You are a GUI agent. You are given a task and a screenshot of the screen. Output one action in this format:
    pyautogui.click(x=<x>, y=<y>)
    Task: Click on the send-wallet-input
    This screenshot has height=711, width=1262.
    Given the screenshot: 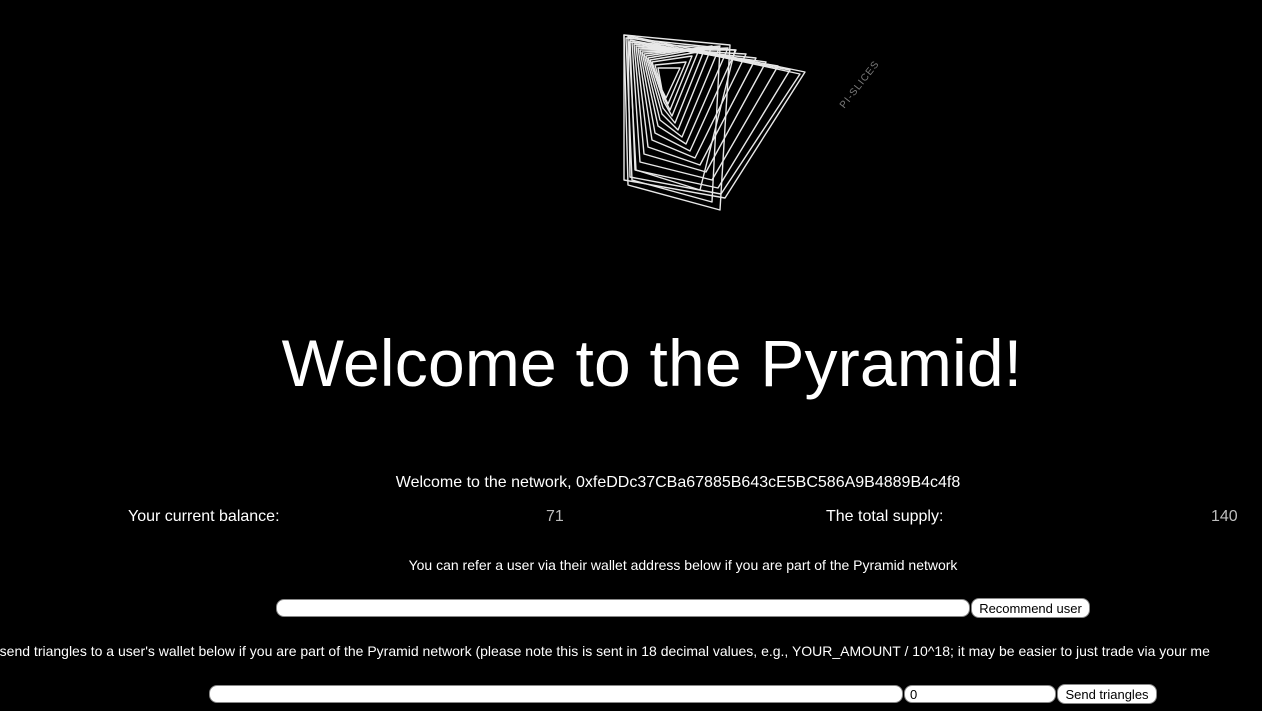 What is the action you would take?
    pyautogui.click(x=556, y=694)
    